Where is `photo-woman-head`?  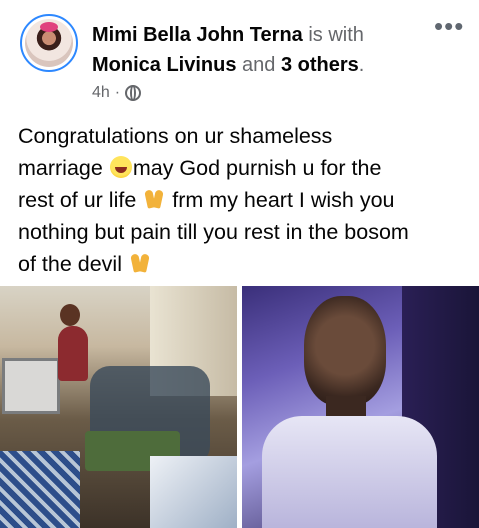 photo-woman-head is located at coordinates (70, 315).